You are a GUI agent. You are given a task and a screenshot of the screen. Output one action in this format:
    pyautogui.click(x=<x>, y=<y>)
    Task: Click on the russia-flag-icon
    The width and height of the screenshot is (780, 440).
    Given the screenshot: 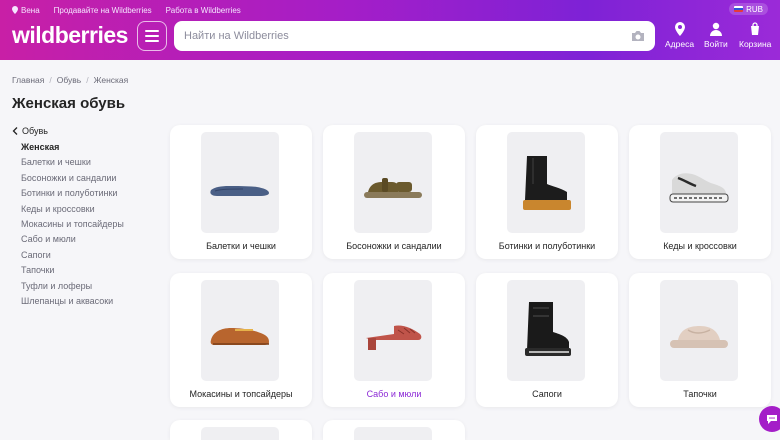 What is the action you would take?
    pyautogui.click(x=739, y=9)
    